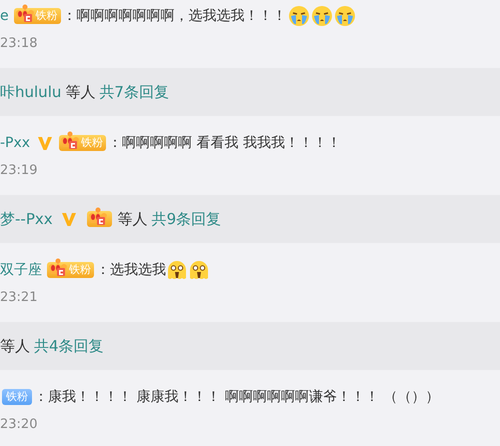 The width and height of the screenshot is (500, 446). Describe the element at coordinates (131, 270) in the screenshot. I see `comment-text: ：选我选我` at that location.